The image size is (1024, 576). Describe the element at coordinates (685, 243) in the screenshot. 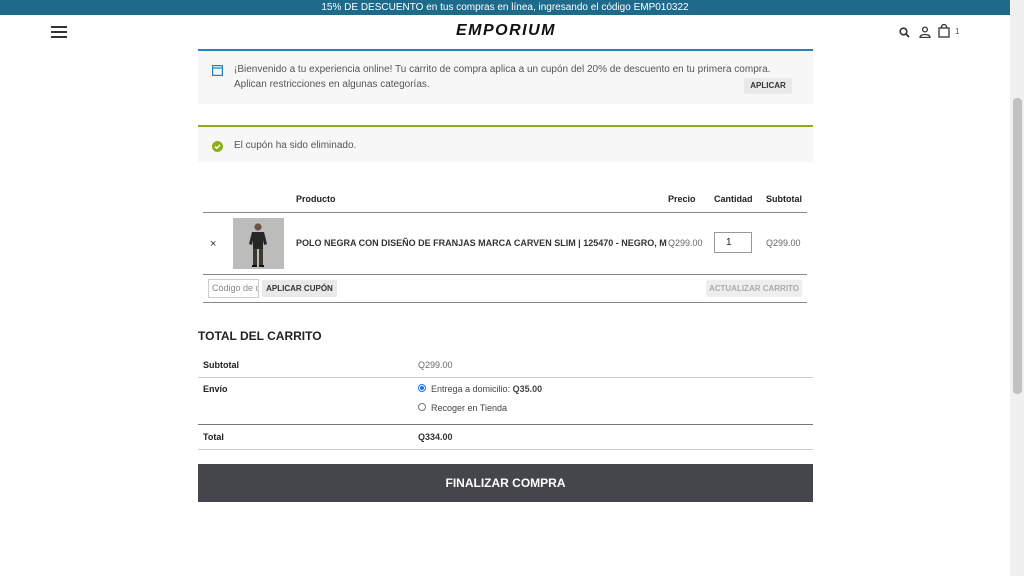

I see `item-price: Q299.00` at that location.